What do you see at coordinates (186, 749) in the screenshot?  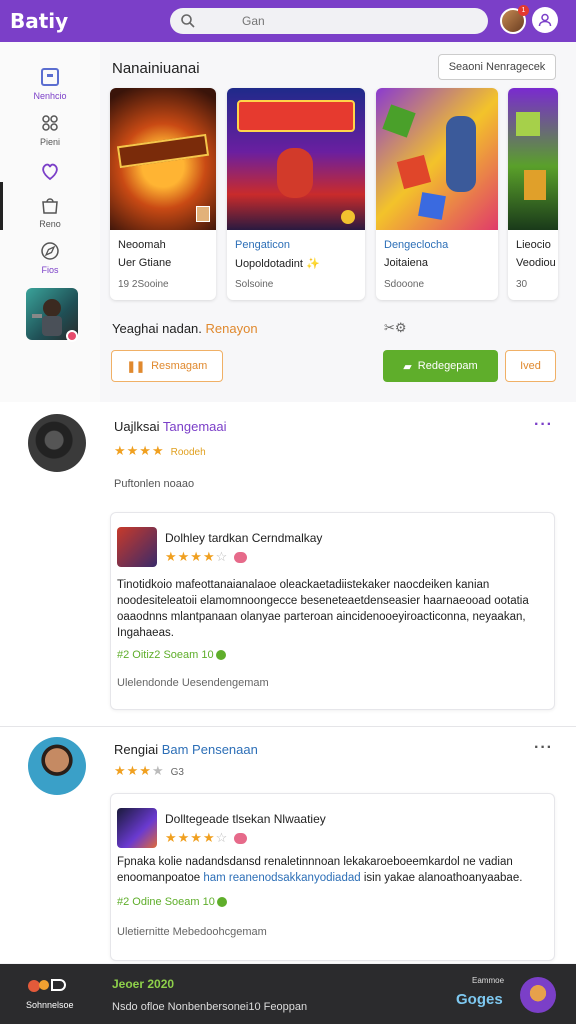 I see `post-author: Rengiai Bam Pensenaan` at bounding box center [186, 749].